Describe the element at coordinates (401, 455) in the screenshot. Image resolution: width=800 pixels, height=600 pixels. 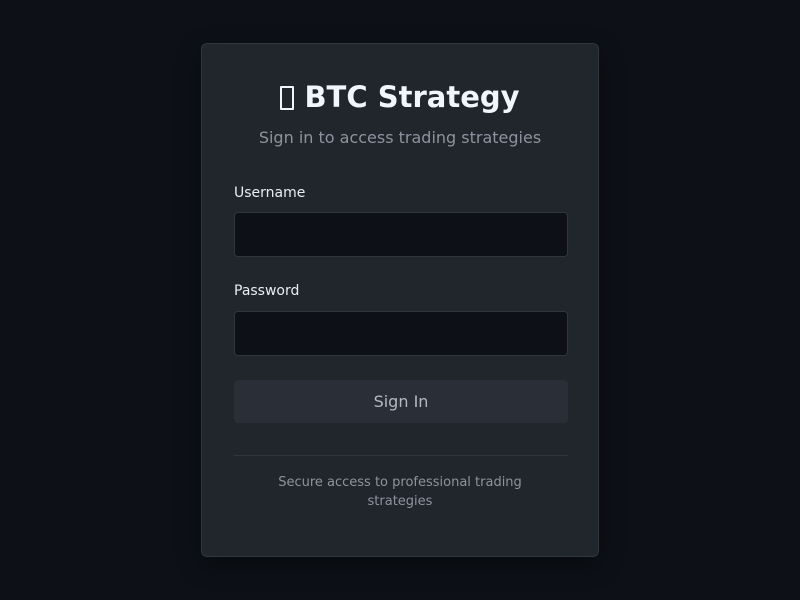
I see `divider` at that location.